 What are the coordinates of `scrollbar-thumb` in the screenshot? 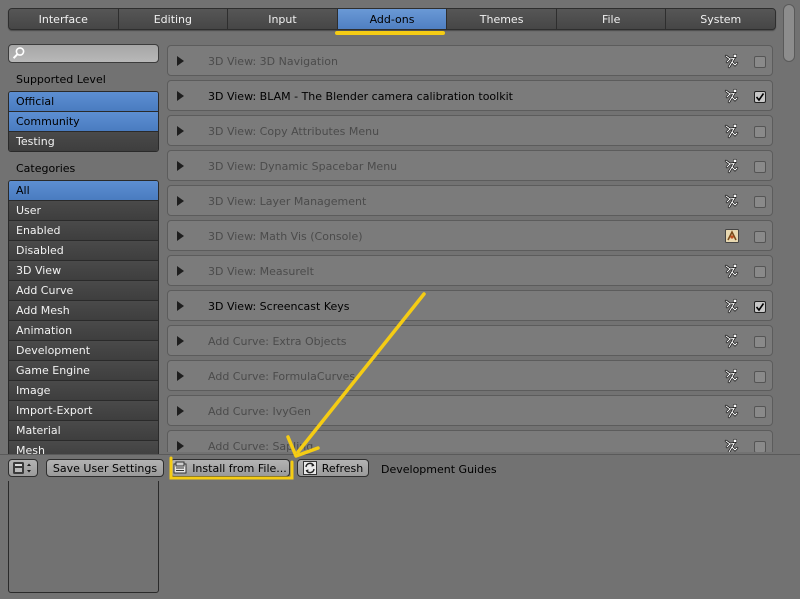 It's located at (789, 33).